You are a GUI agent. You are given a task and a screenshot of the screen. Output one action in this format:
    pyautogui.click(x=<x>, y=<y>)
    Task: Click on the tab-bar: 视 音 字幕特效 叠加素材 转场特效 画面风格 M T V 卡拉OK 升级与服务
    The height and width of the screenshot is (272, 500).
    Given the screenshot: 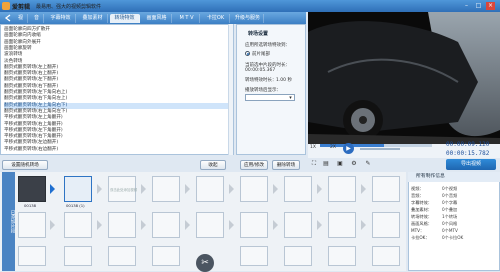 What is the action you would take?
    pyautogui.click(x=153, y=18)
    